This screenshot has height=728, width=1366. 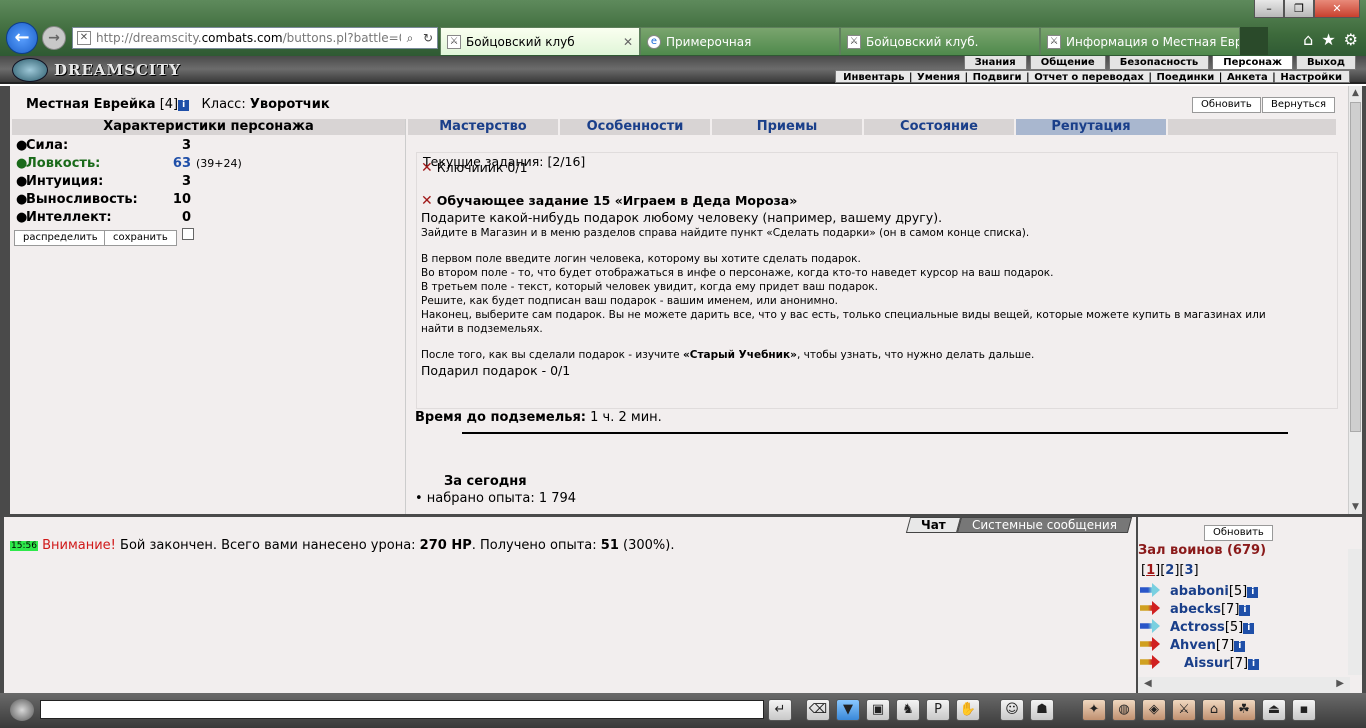 What do you see at coordinates (854, 41) in the screenshot?
I see `tab-favicon-icon: ⚔` at bounding box center [854, 41].